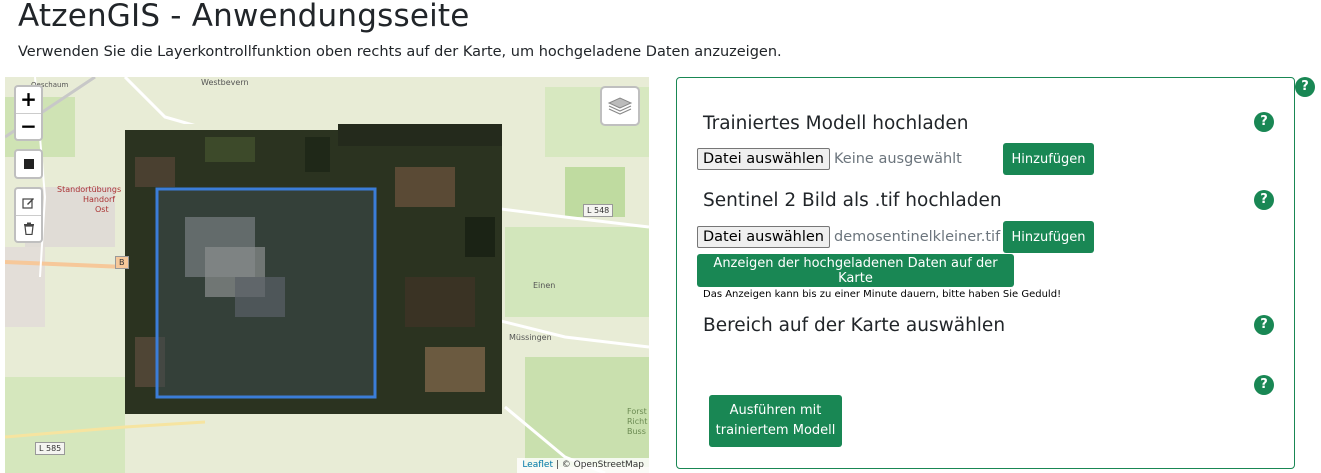 The image size is (1321, 473). Describe the element at coordinates (917, 237) in the screenshot. I see `sentinel-file-name: demosentinelkleiner.tif` at that location.